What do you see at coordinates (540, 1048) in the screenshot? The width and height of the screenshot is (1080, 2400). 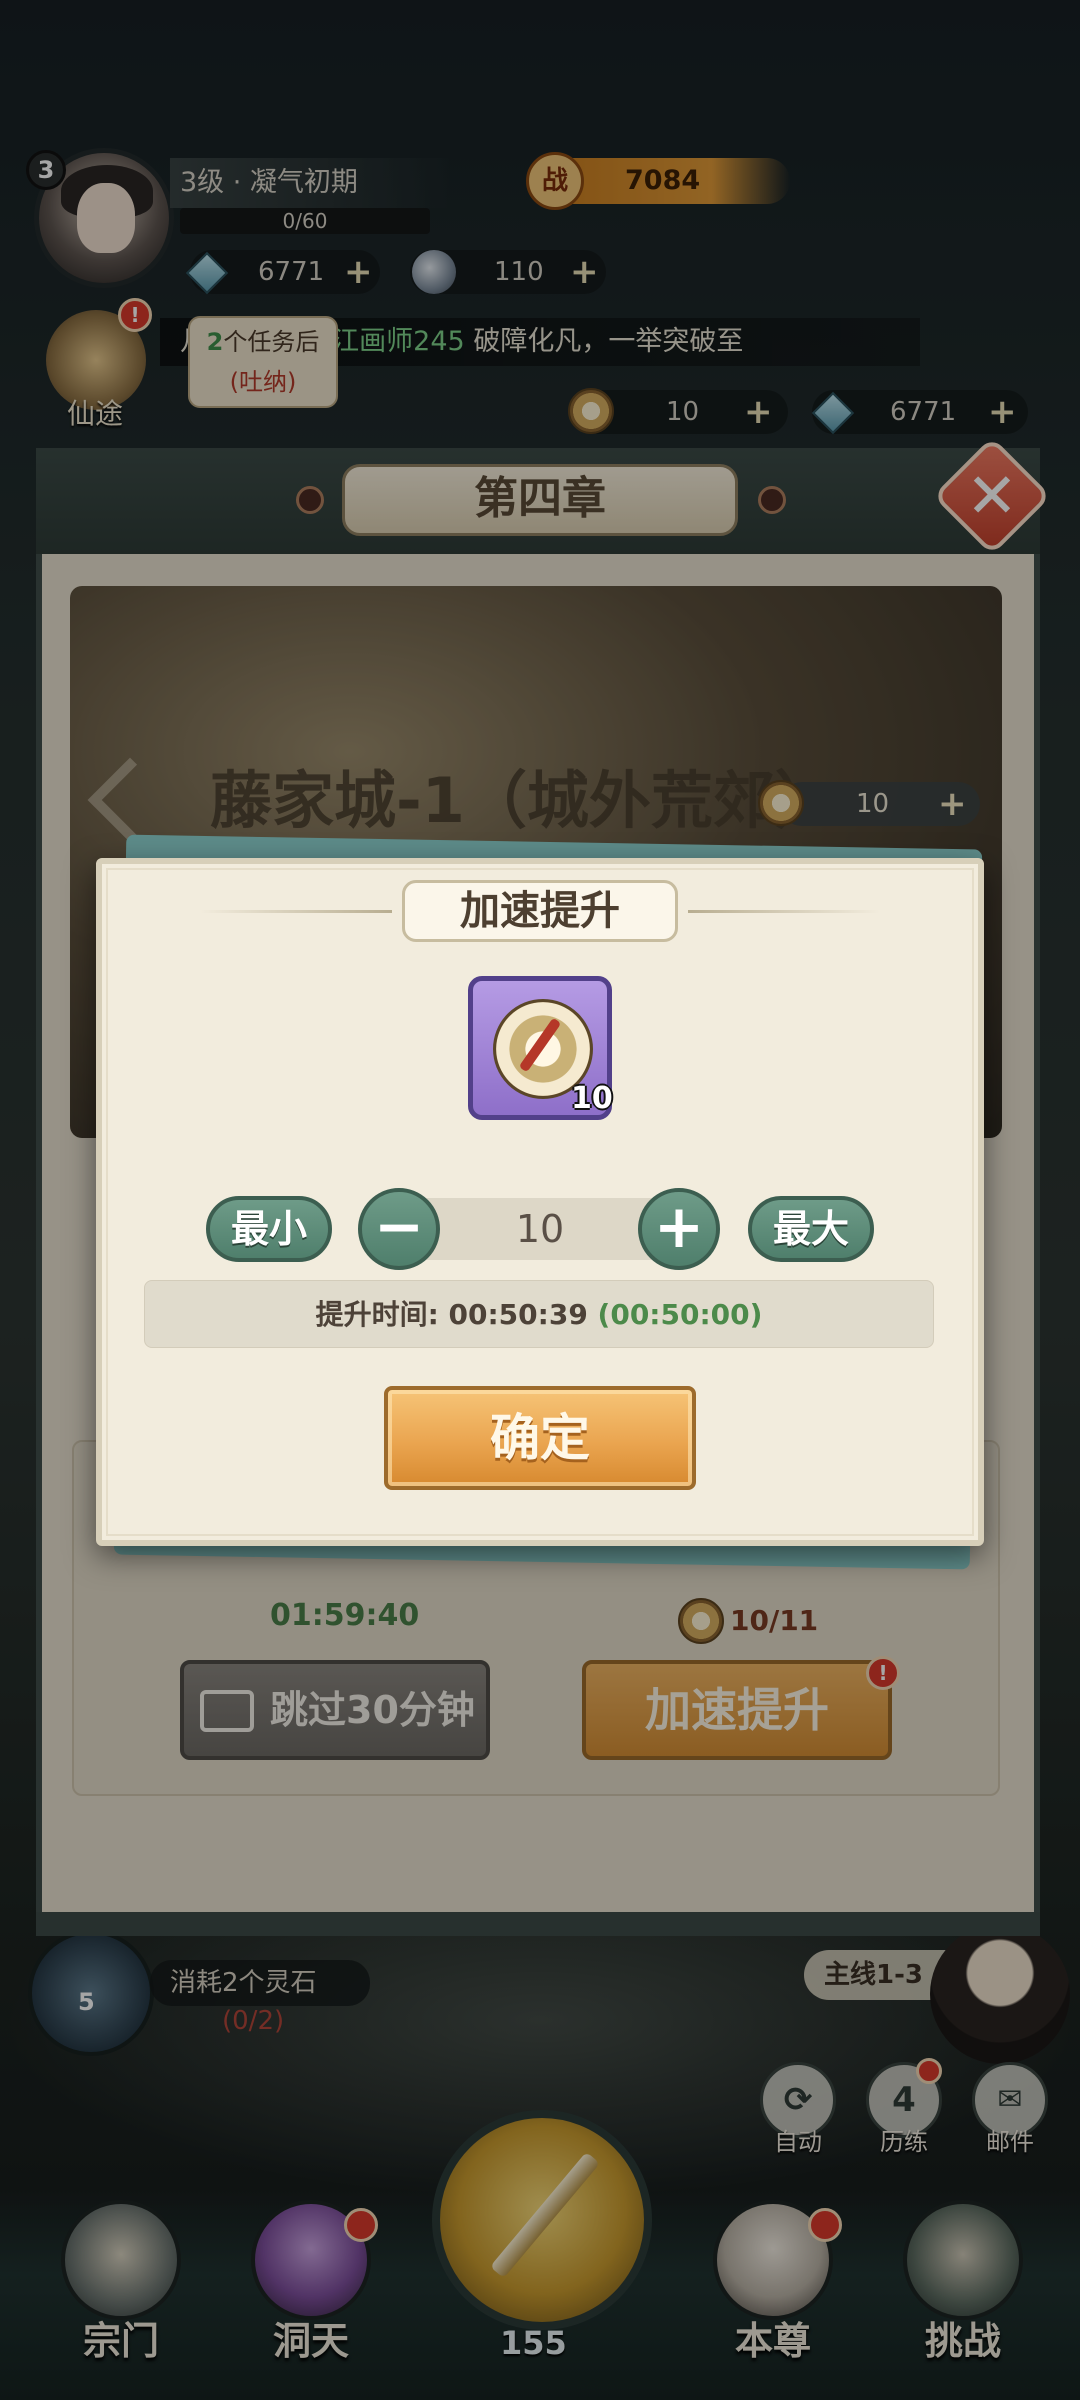 I see `compass-item: 10` at bounding box center [540, 1048].